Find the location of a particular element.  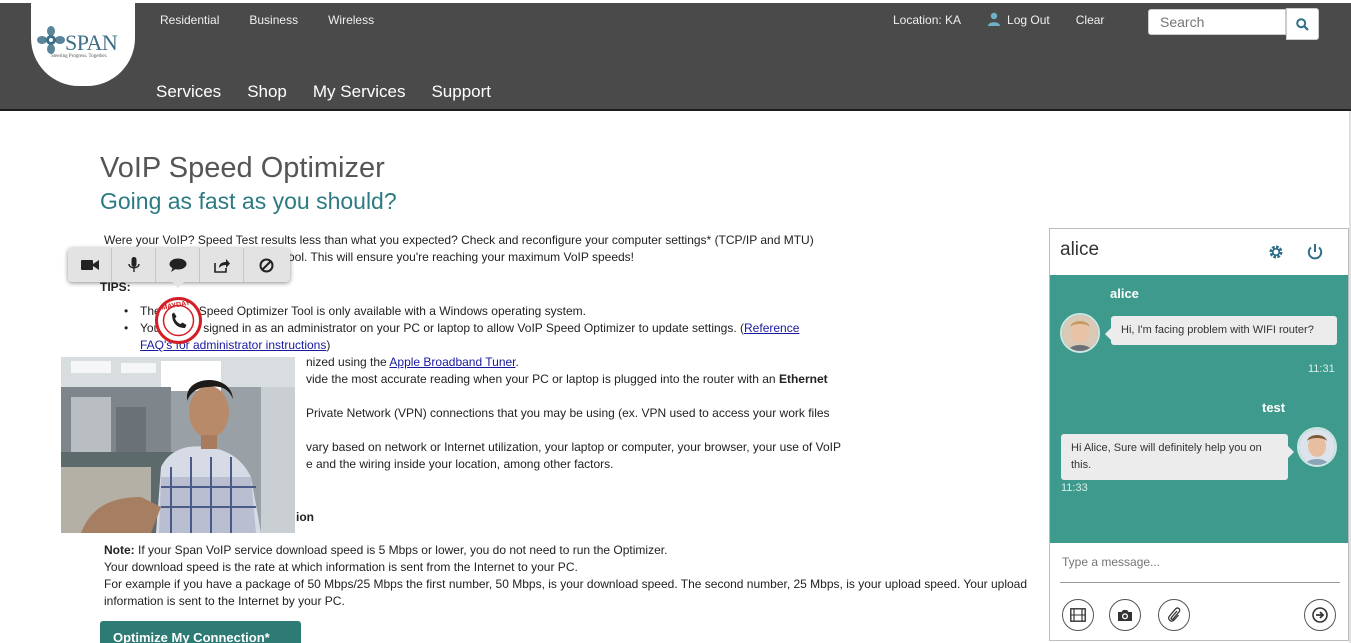

bullet-text: nized using the is located at coordinates (348, 362).